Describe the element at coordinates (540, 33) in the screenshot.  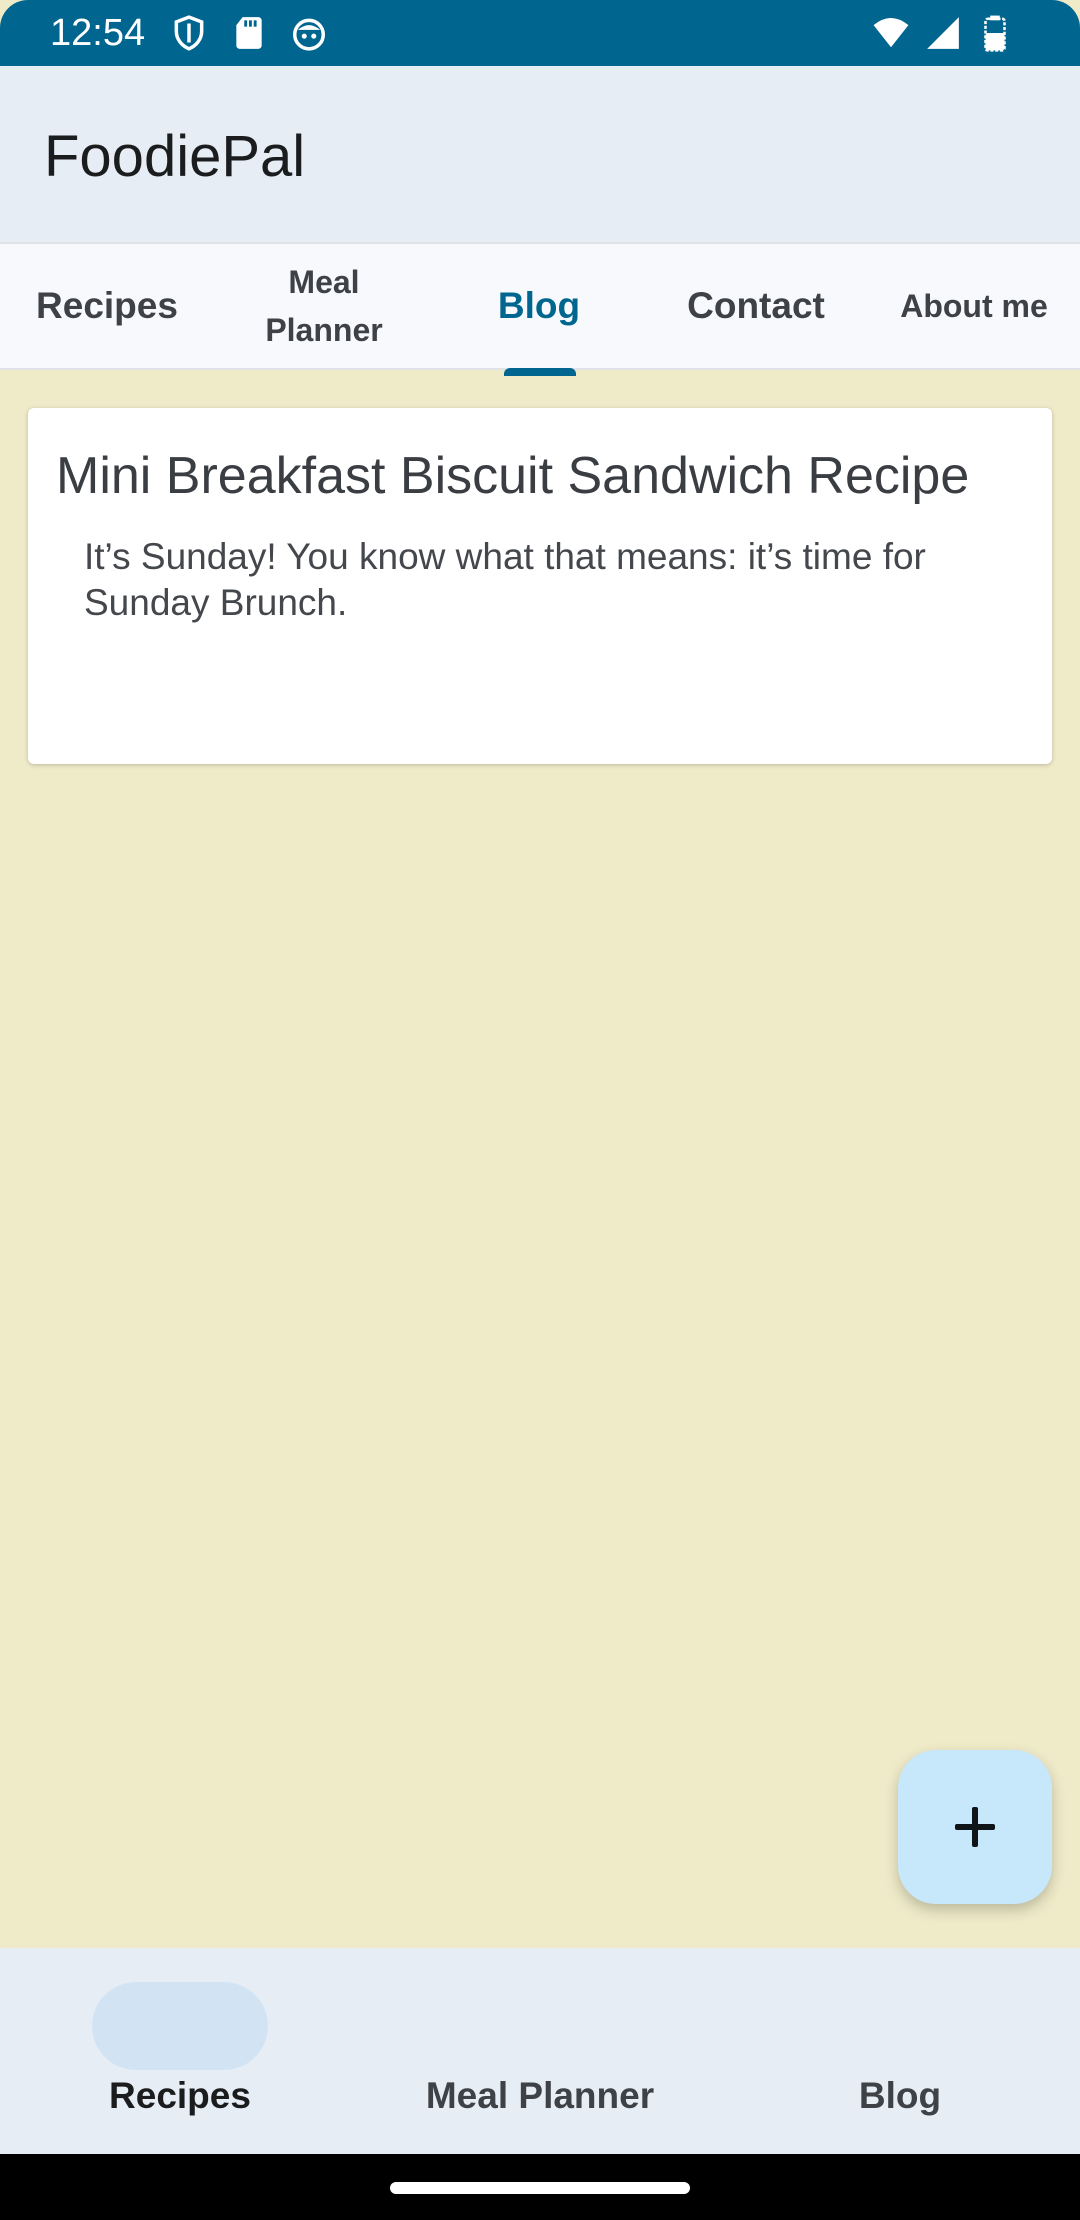
I see `status-bar: 12:54` at that location.